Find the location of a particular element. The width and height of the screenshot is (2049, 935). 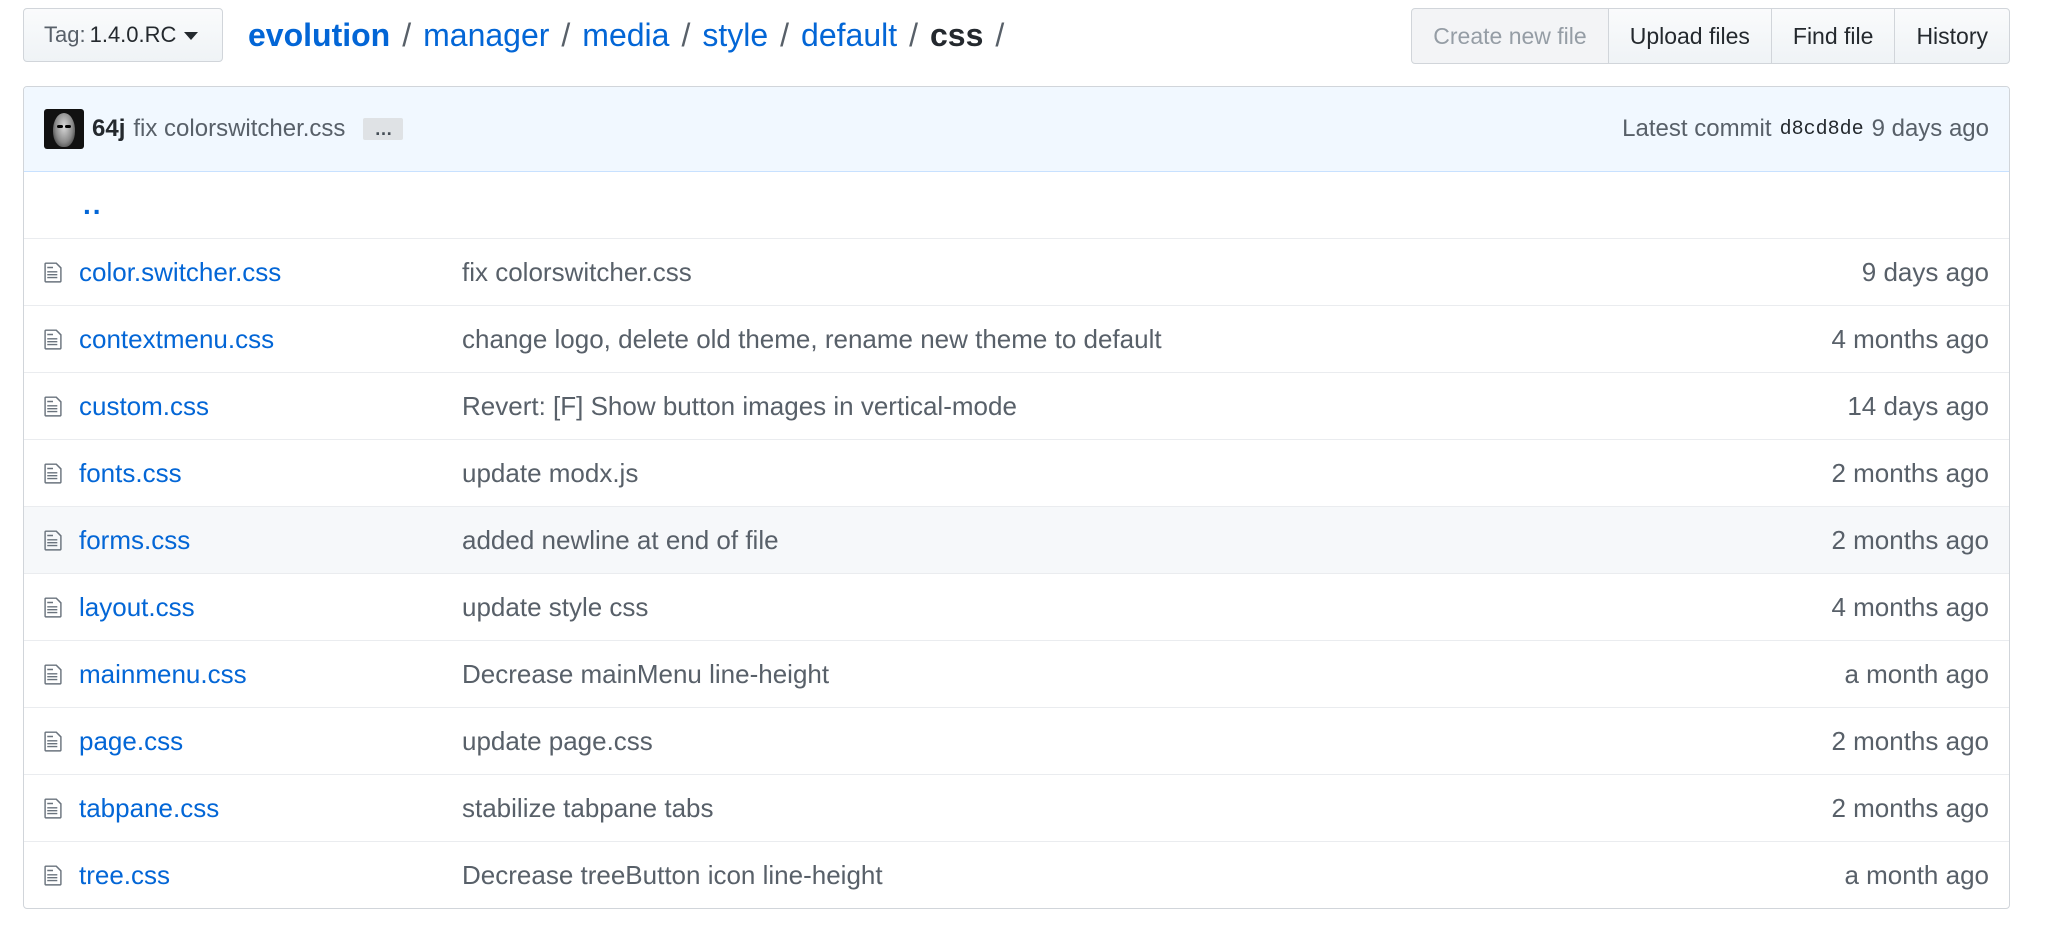

tag-value: 1.4.0.RC is located at coordinates (133, 34).